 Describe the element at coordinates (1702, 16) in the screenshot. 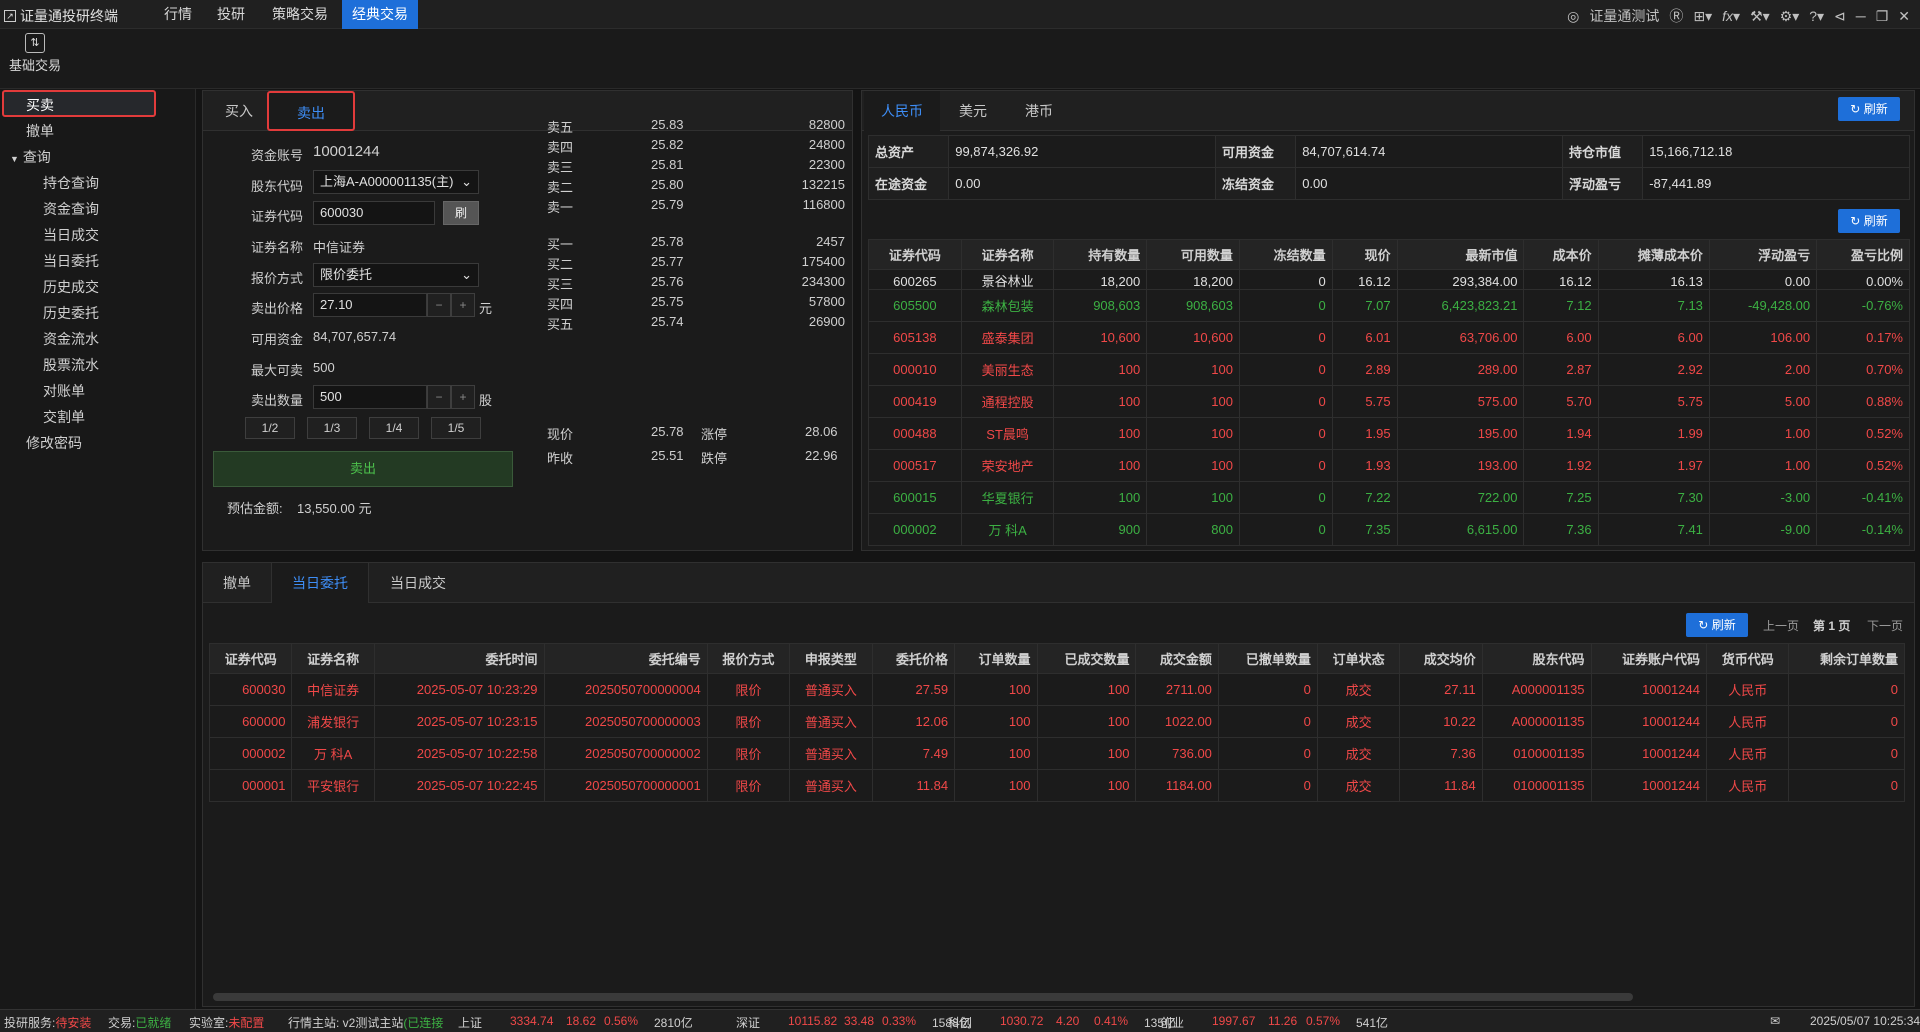

I see `grid-icon: ⊞▾` at that location.